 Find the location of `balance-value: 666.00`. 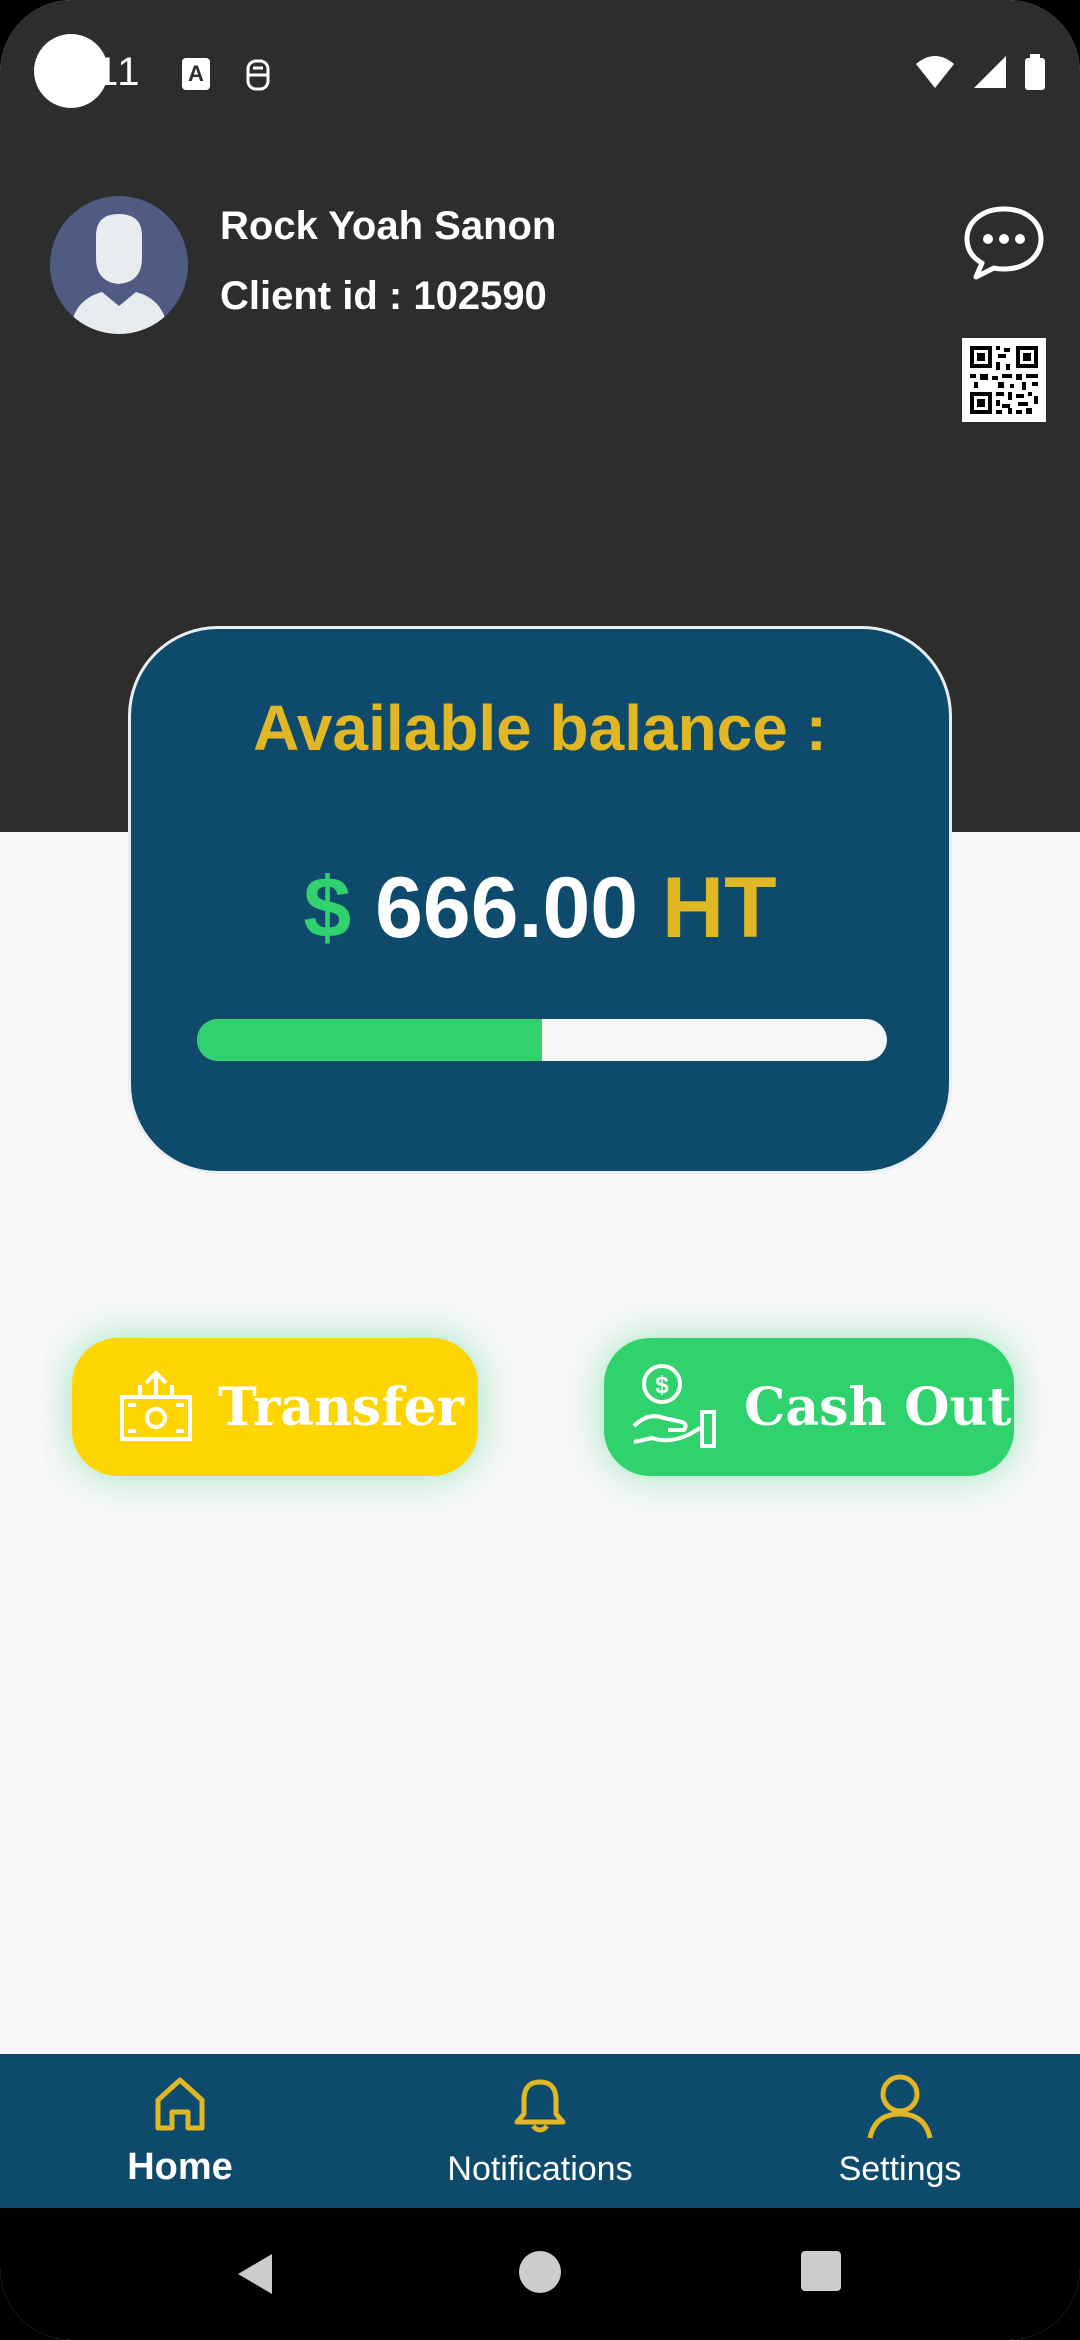

balance-value: 666.00 is located at coordinates (507, 908).